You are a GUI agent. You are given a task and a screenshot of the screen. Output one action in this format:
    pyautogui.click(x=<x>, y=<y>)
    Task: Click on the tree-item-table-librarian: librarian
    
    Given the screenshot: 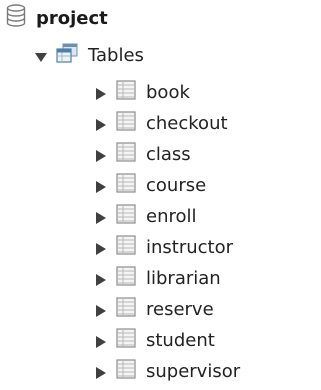 What is the action you would take?
    pyautogui.click(x=157, y=278)
    